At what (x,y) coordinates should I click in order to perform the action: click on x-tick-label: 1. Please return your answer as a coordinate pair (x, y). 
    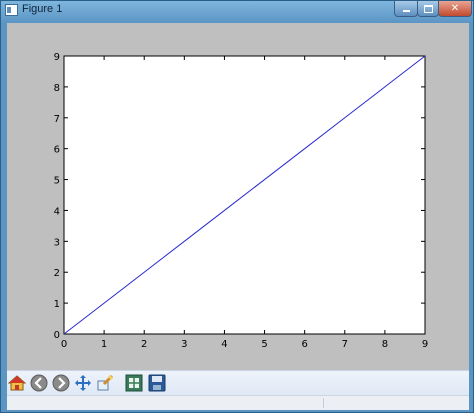
    Looking at the image, I should click on (104, 344).